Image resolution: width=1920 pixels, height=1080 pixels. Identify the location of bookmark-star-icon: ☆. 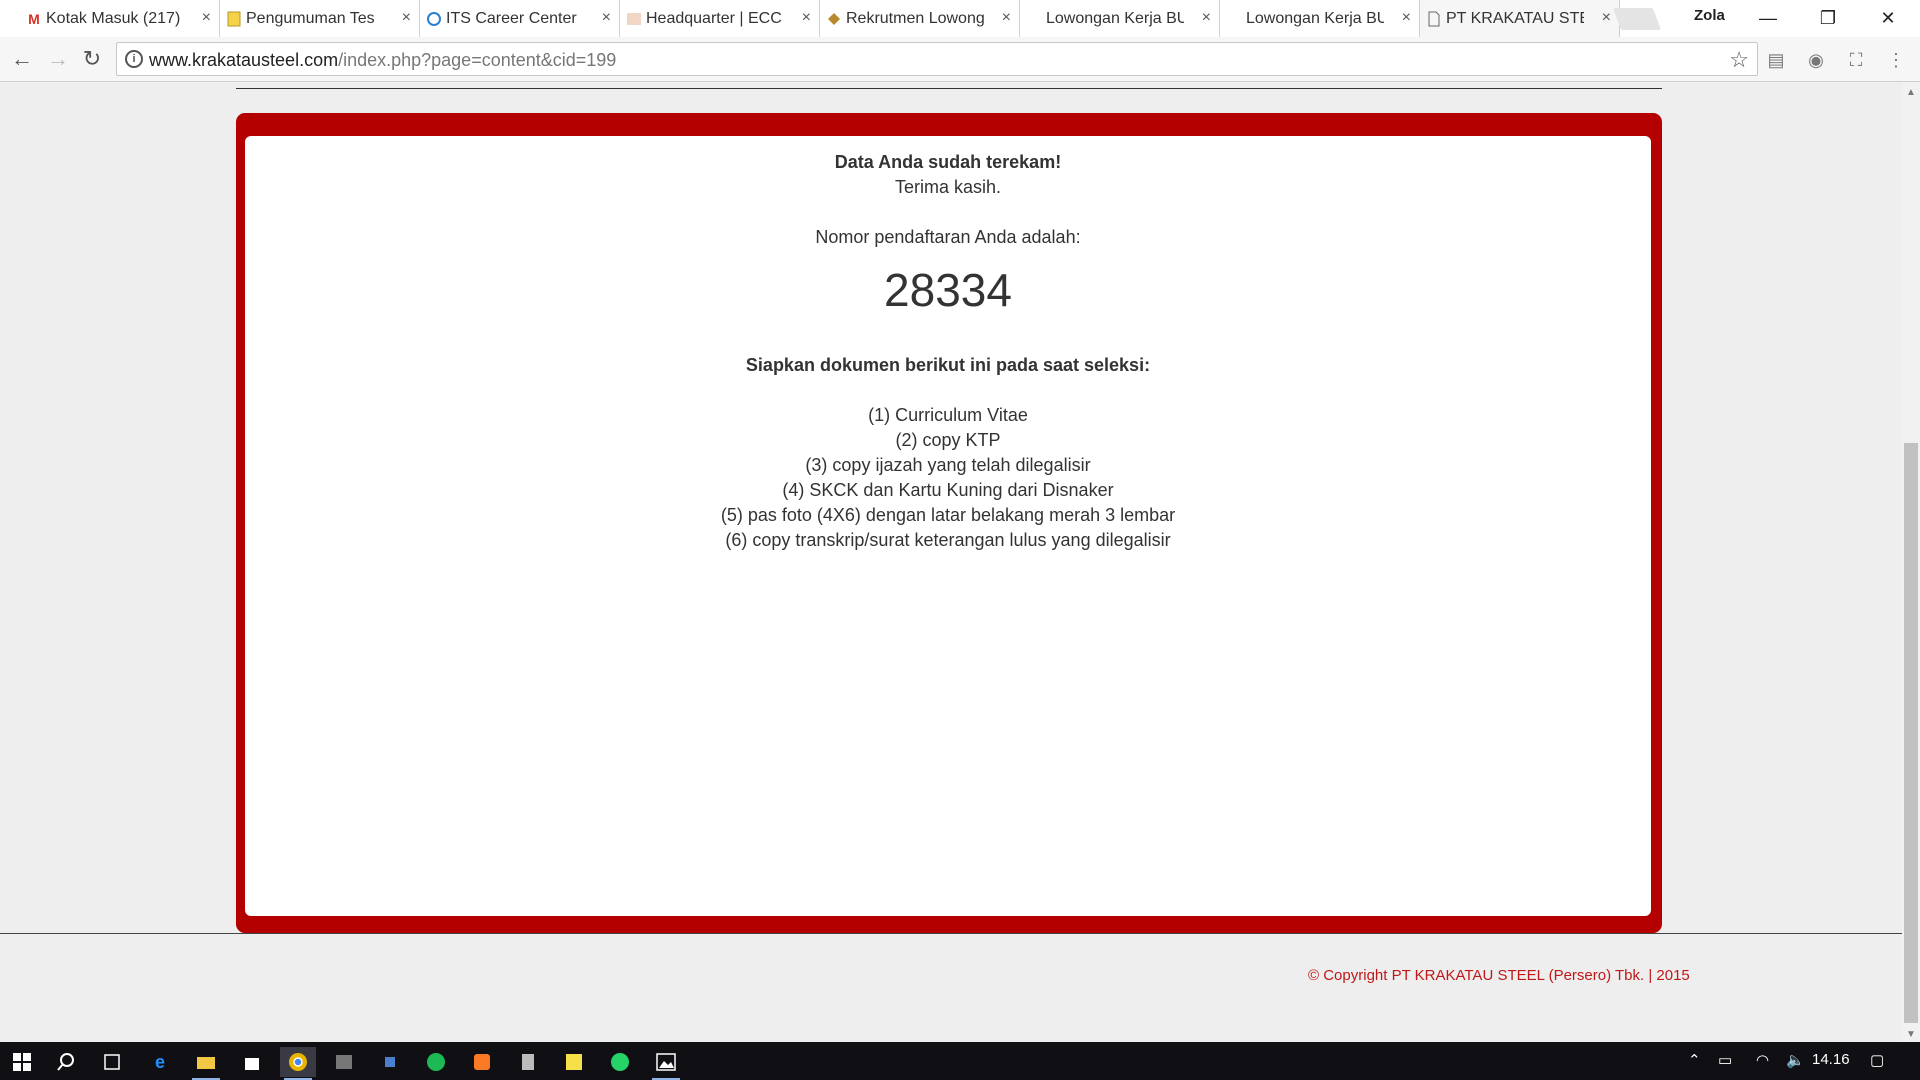
(1739, 60).